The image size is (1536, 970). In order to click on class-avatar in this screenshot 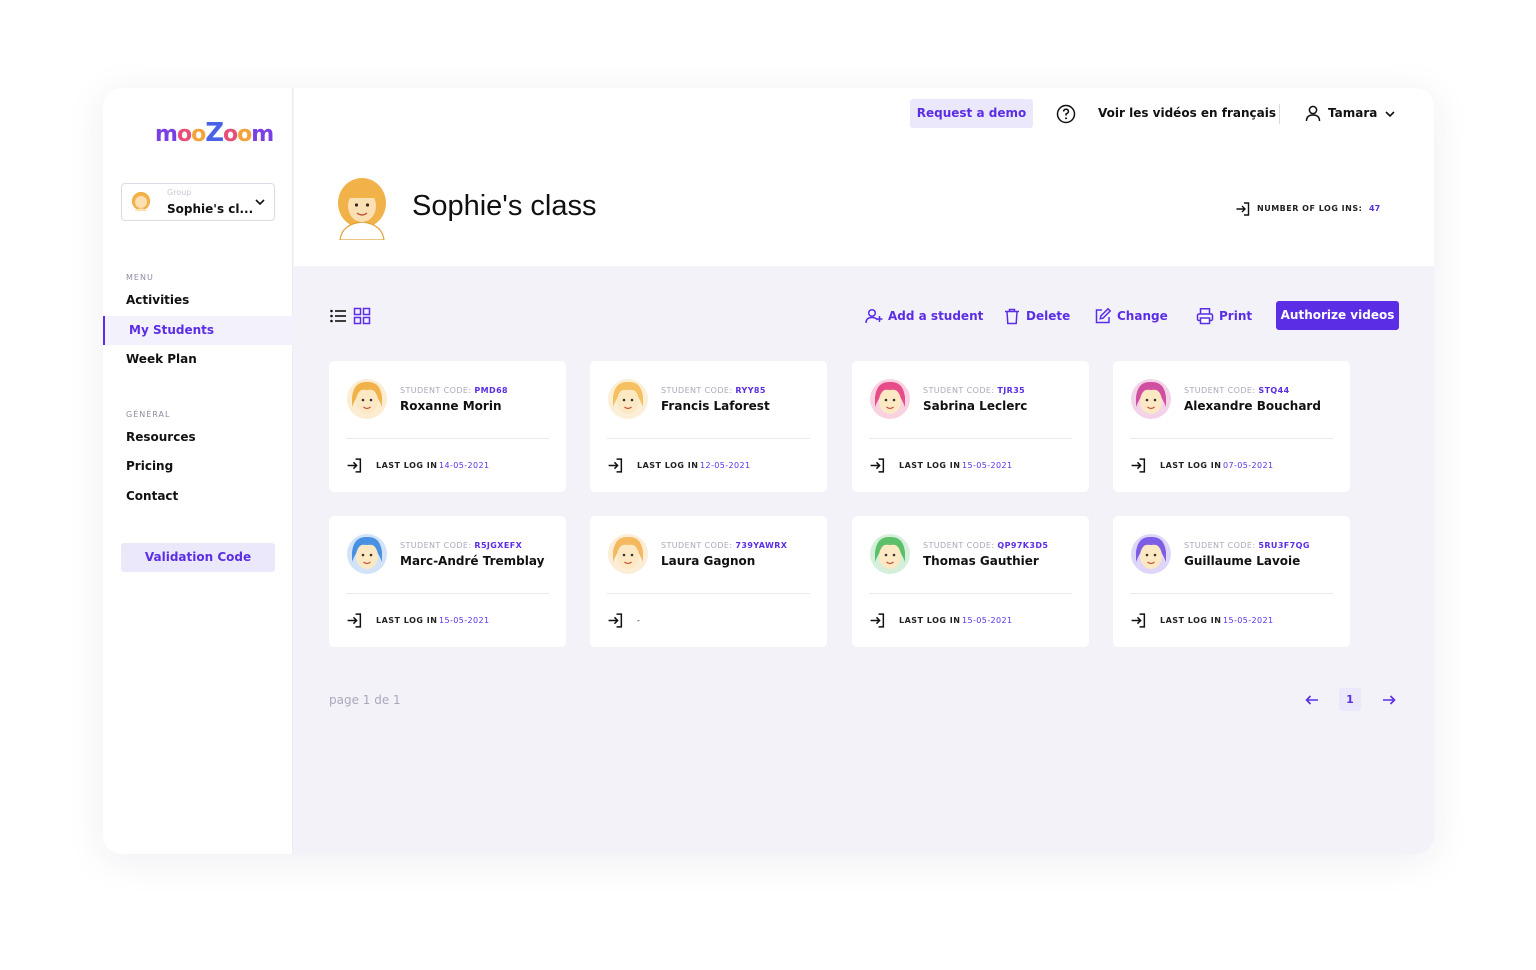, I will do `click(362, 209)`.